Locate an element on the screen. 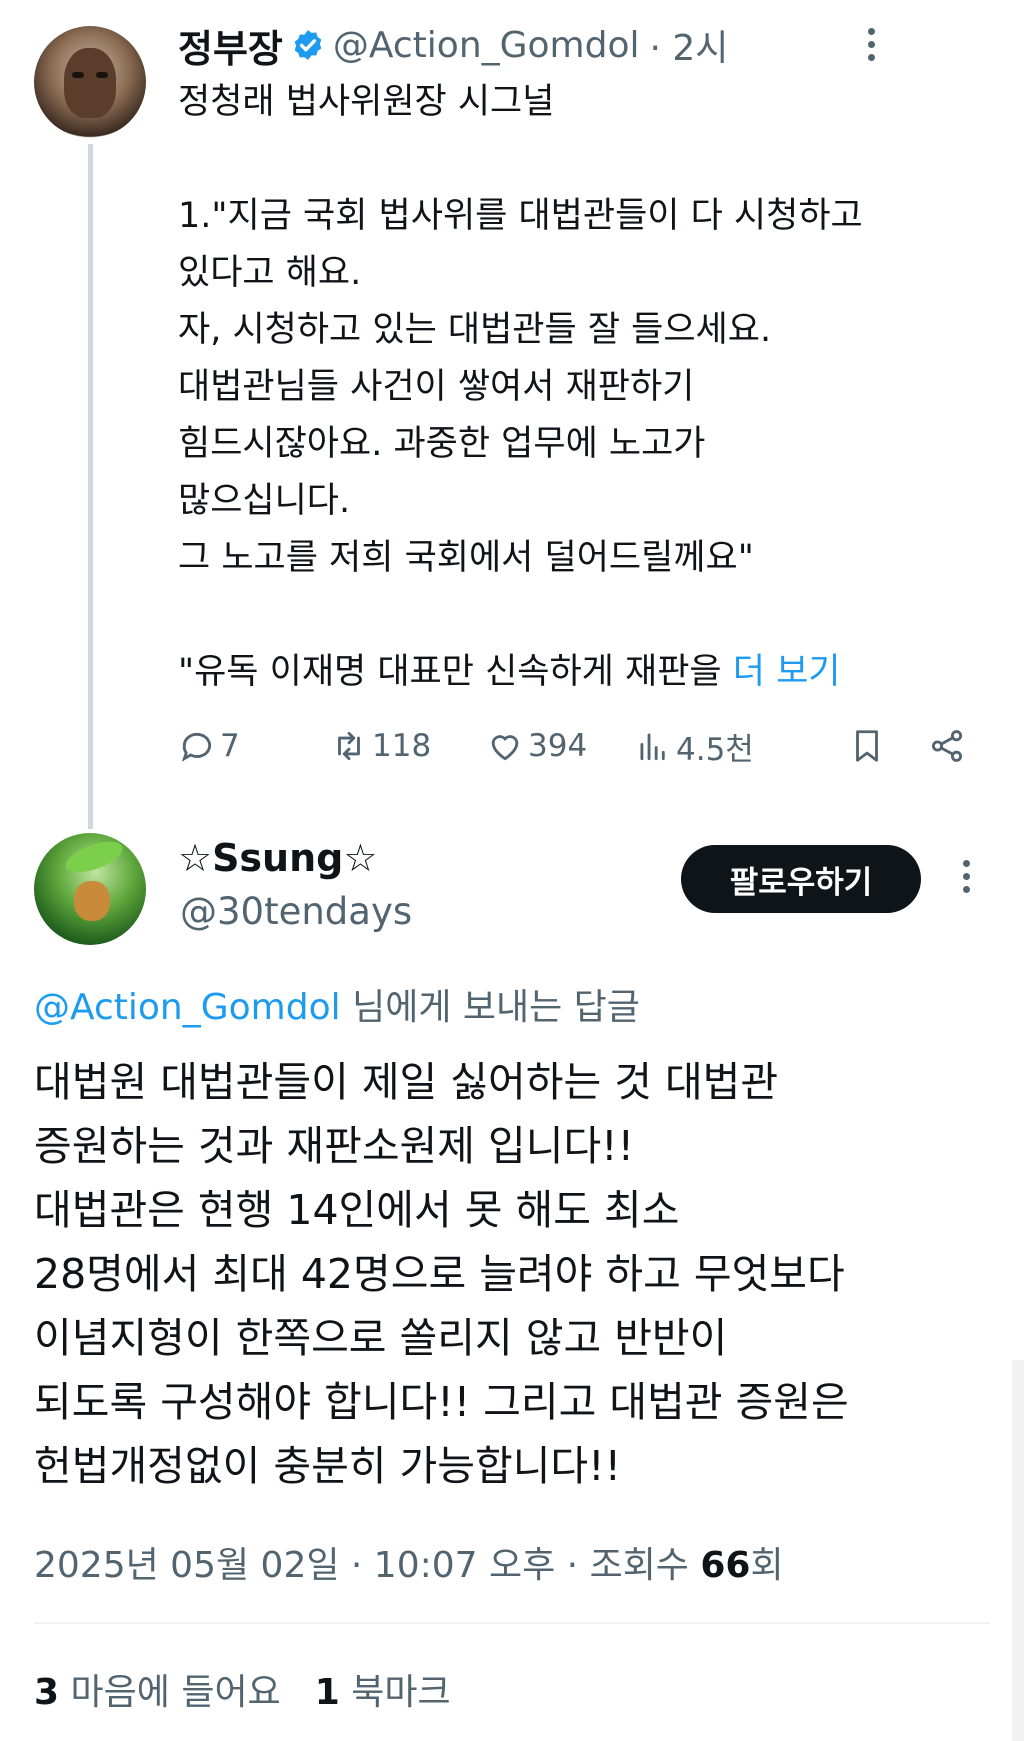 This screenshot has height=1741, width=1024. likes-count: 3 is located at coordinates (47, 1692).